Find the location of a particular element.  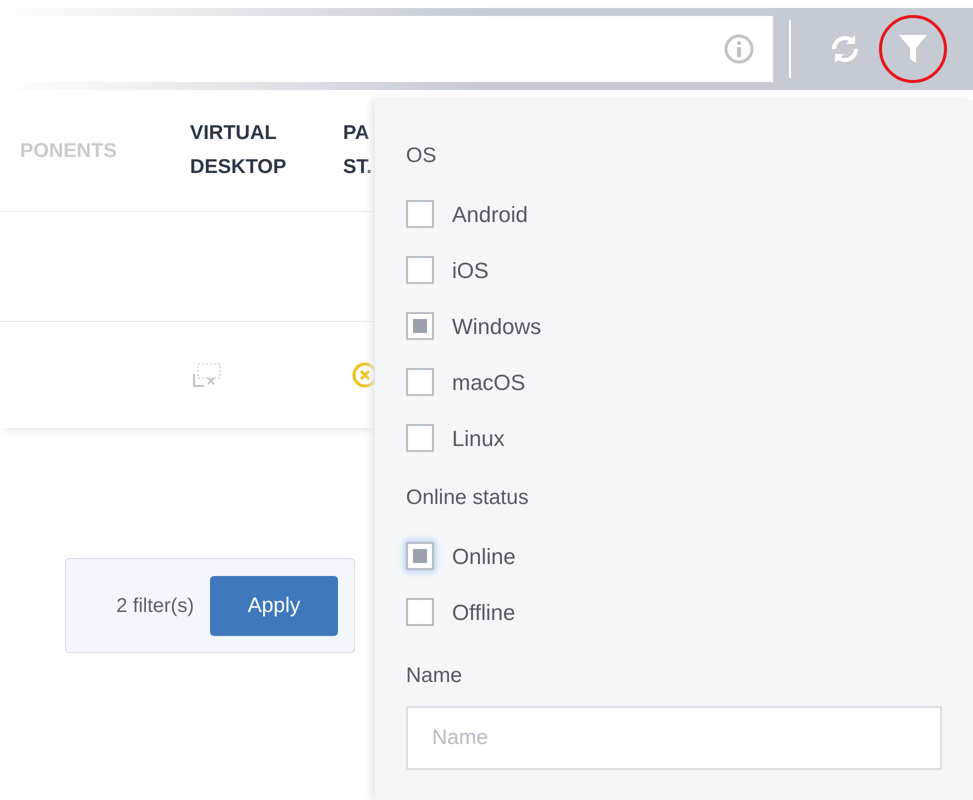

column-header: PA ST. is located at coordinates (358, 150).